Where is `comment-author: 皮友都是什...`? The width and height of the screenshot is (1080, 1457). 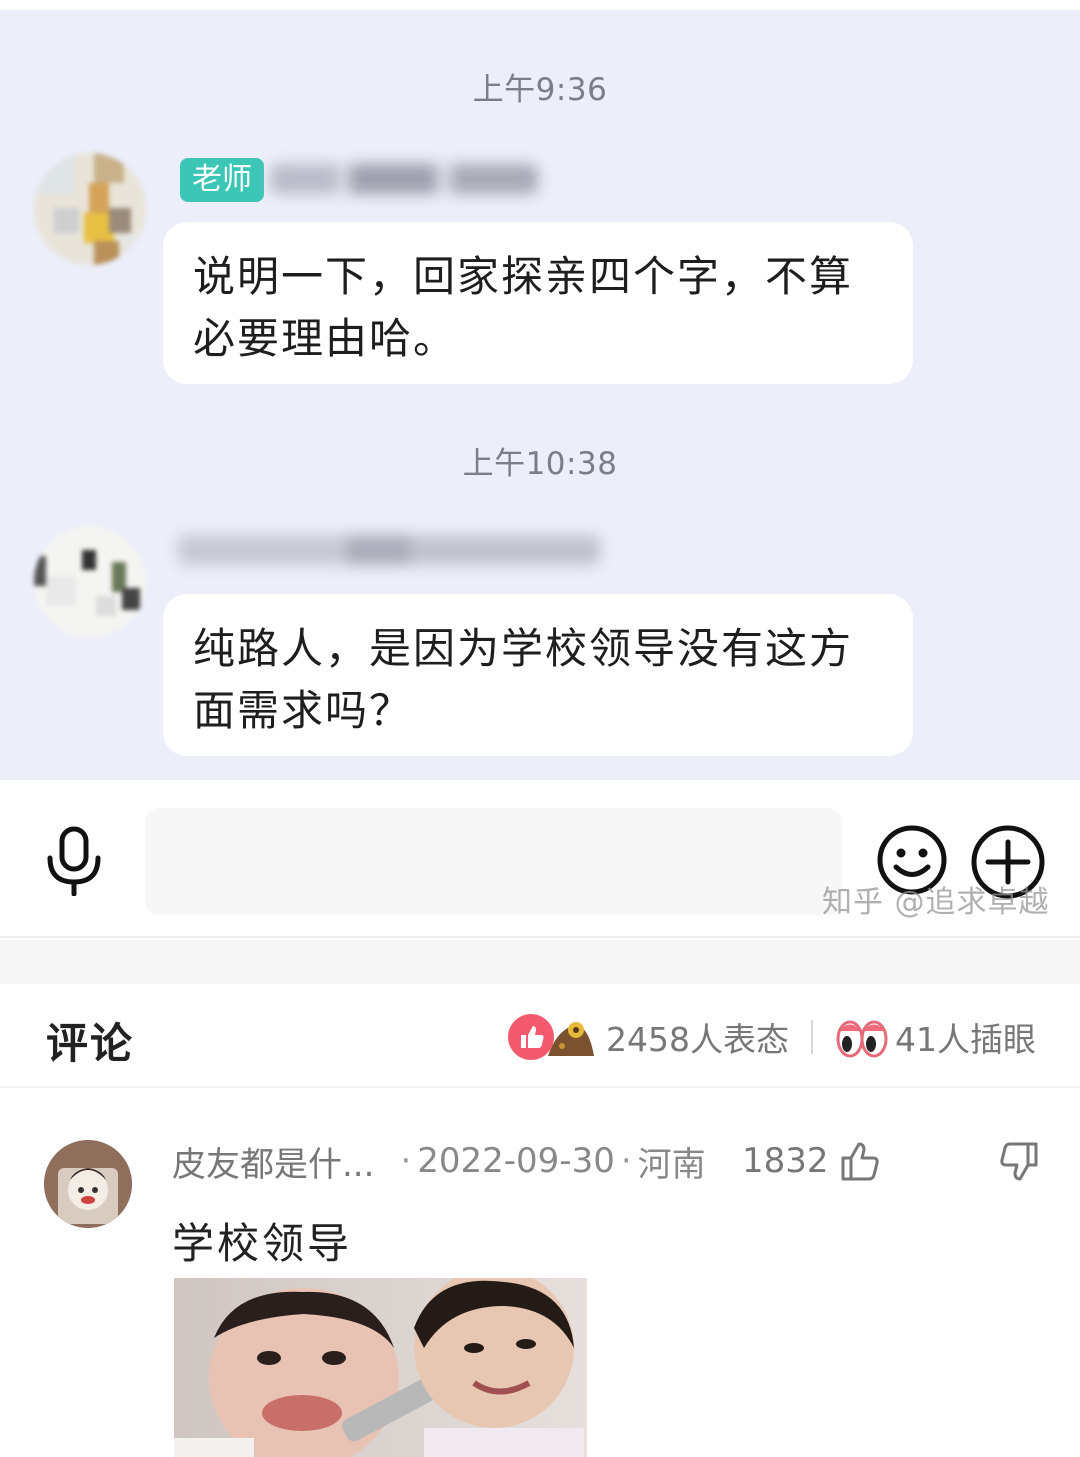
comment-author: 皮友都是什... is located at coordinates (273, 1161).